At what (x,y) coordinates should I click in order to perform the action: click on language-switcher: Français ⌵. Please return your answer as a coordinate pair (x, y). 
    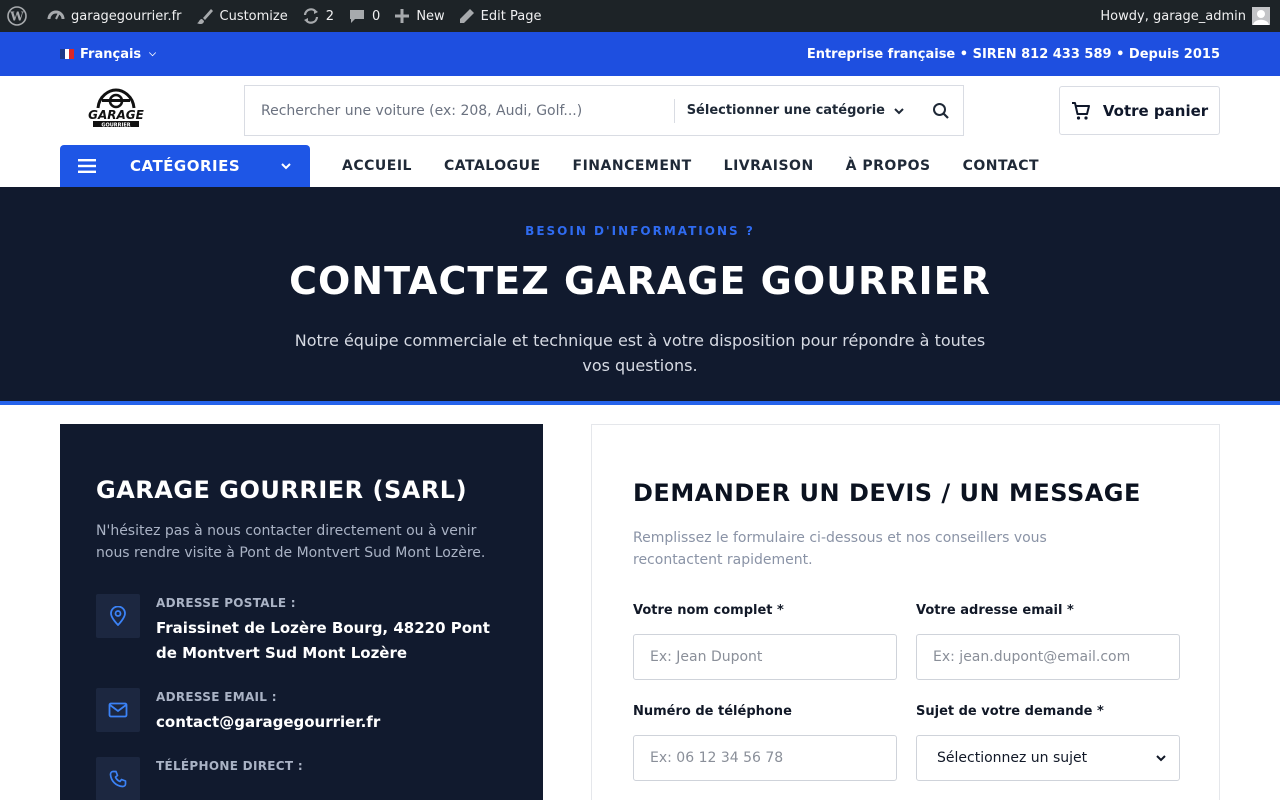
    Looking at the image, I should click on (108, 54).